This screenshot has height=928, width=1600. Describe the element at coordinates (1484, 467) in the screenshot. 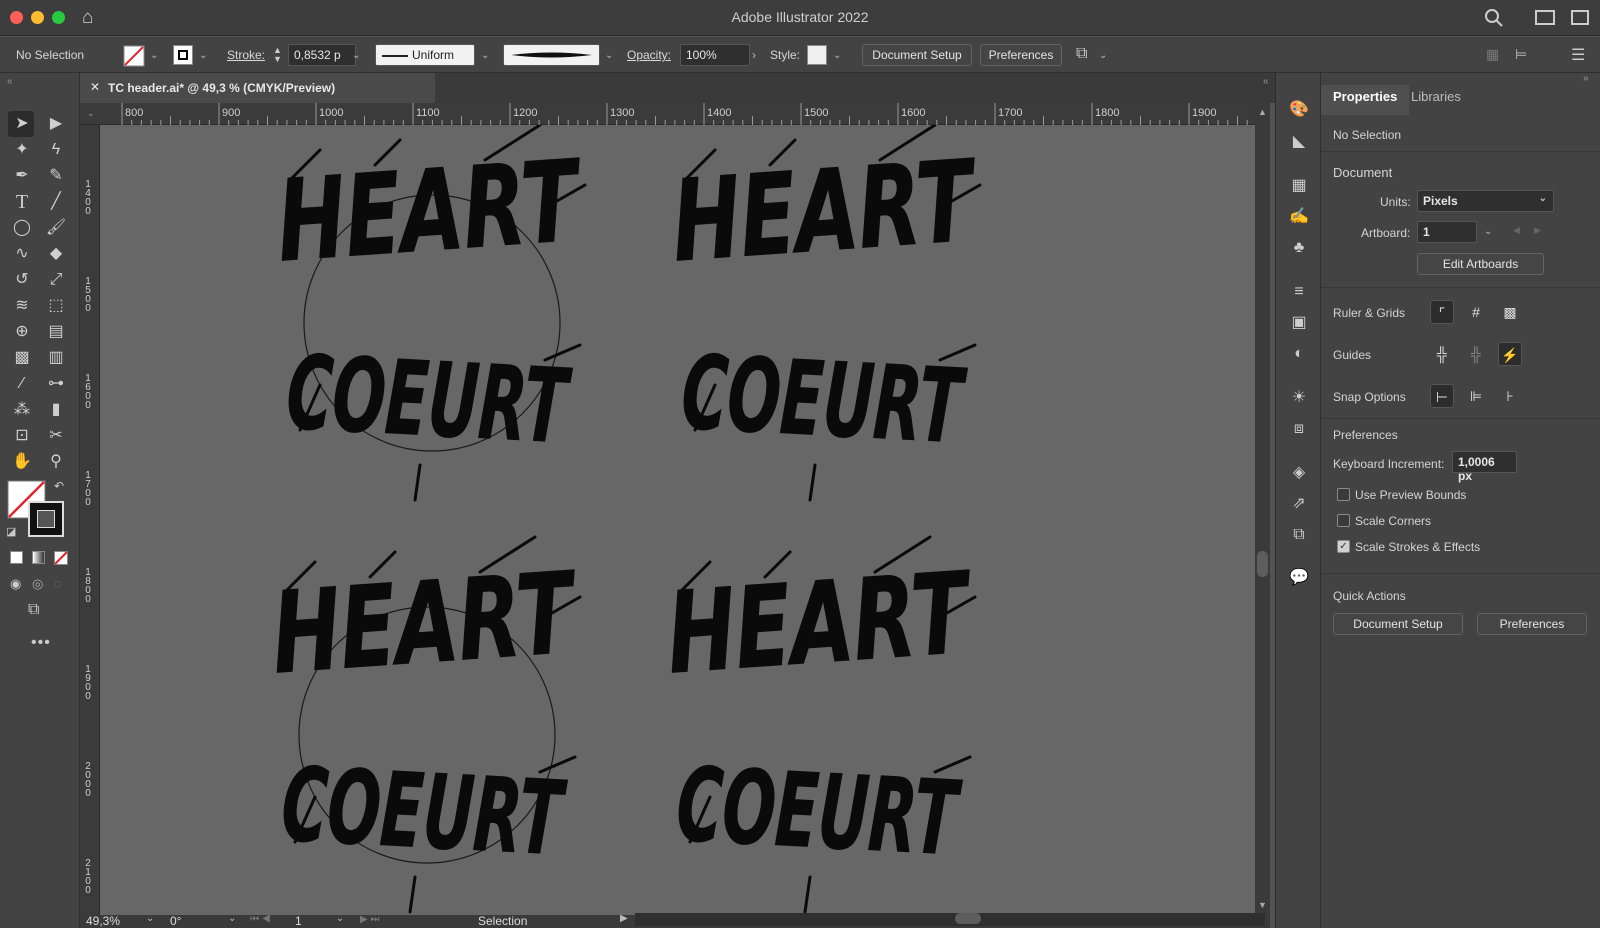

I see `keyboard-increment-input: 1,0006 px` at that location.